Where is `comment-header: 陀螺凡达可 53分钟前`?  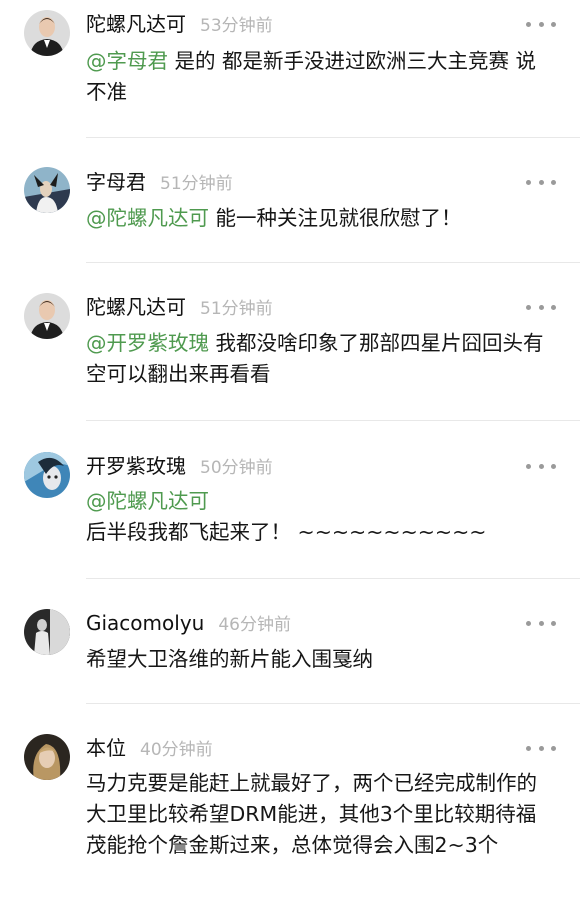 comment-header: 陀螺凡达可 53分钟前 is located at coordinates (179, 24).